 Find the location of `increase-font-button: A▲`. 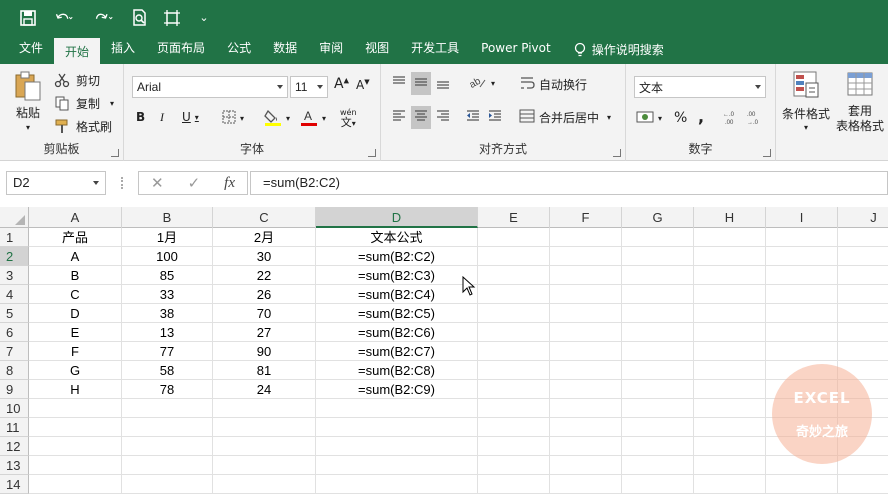

increase-font-button: A▲ is located at coordinates (341, 84).